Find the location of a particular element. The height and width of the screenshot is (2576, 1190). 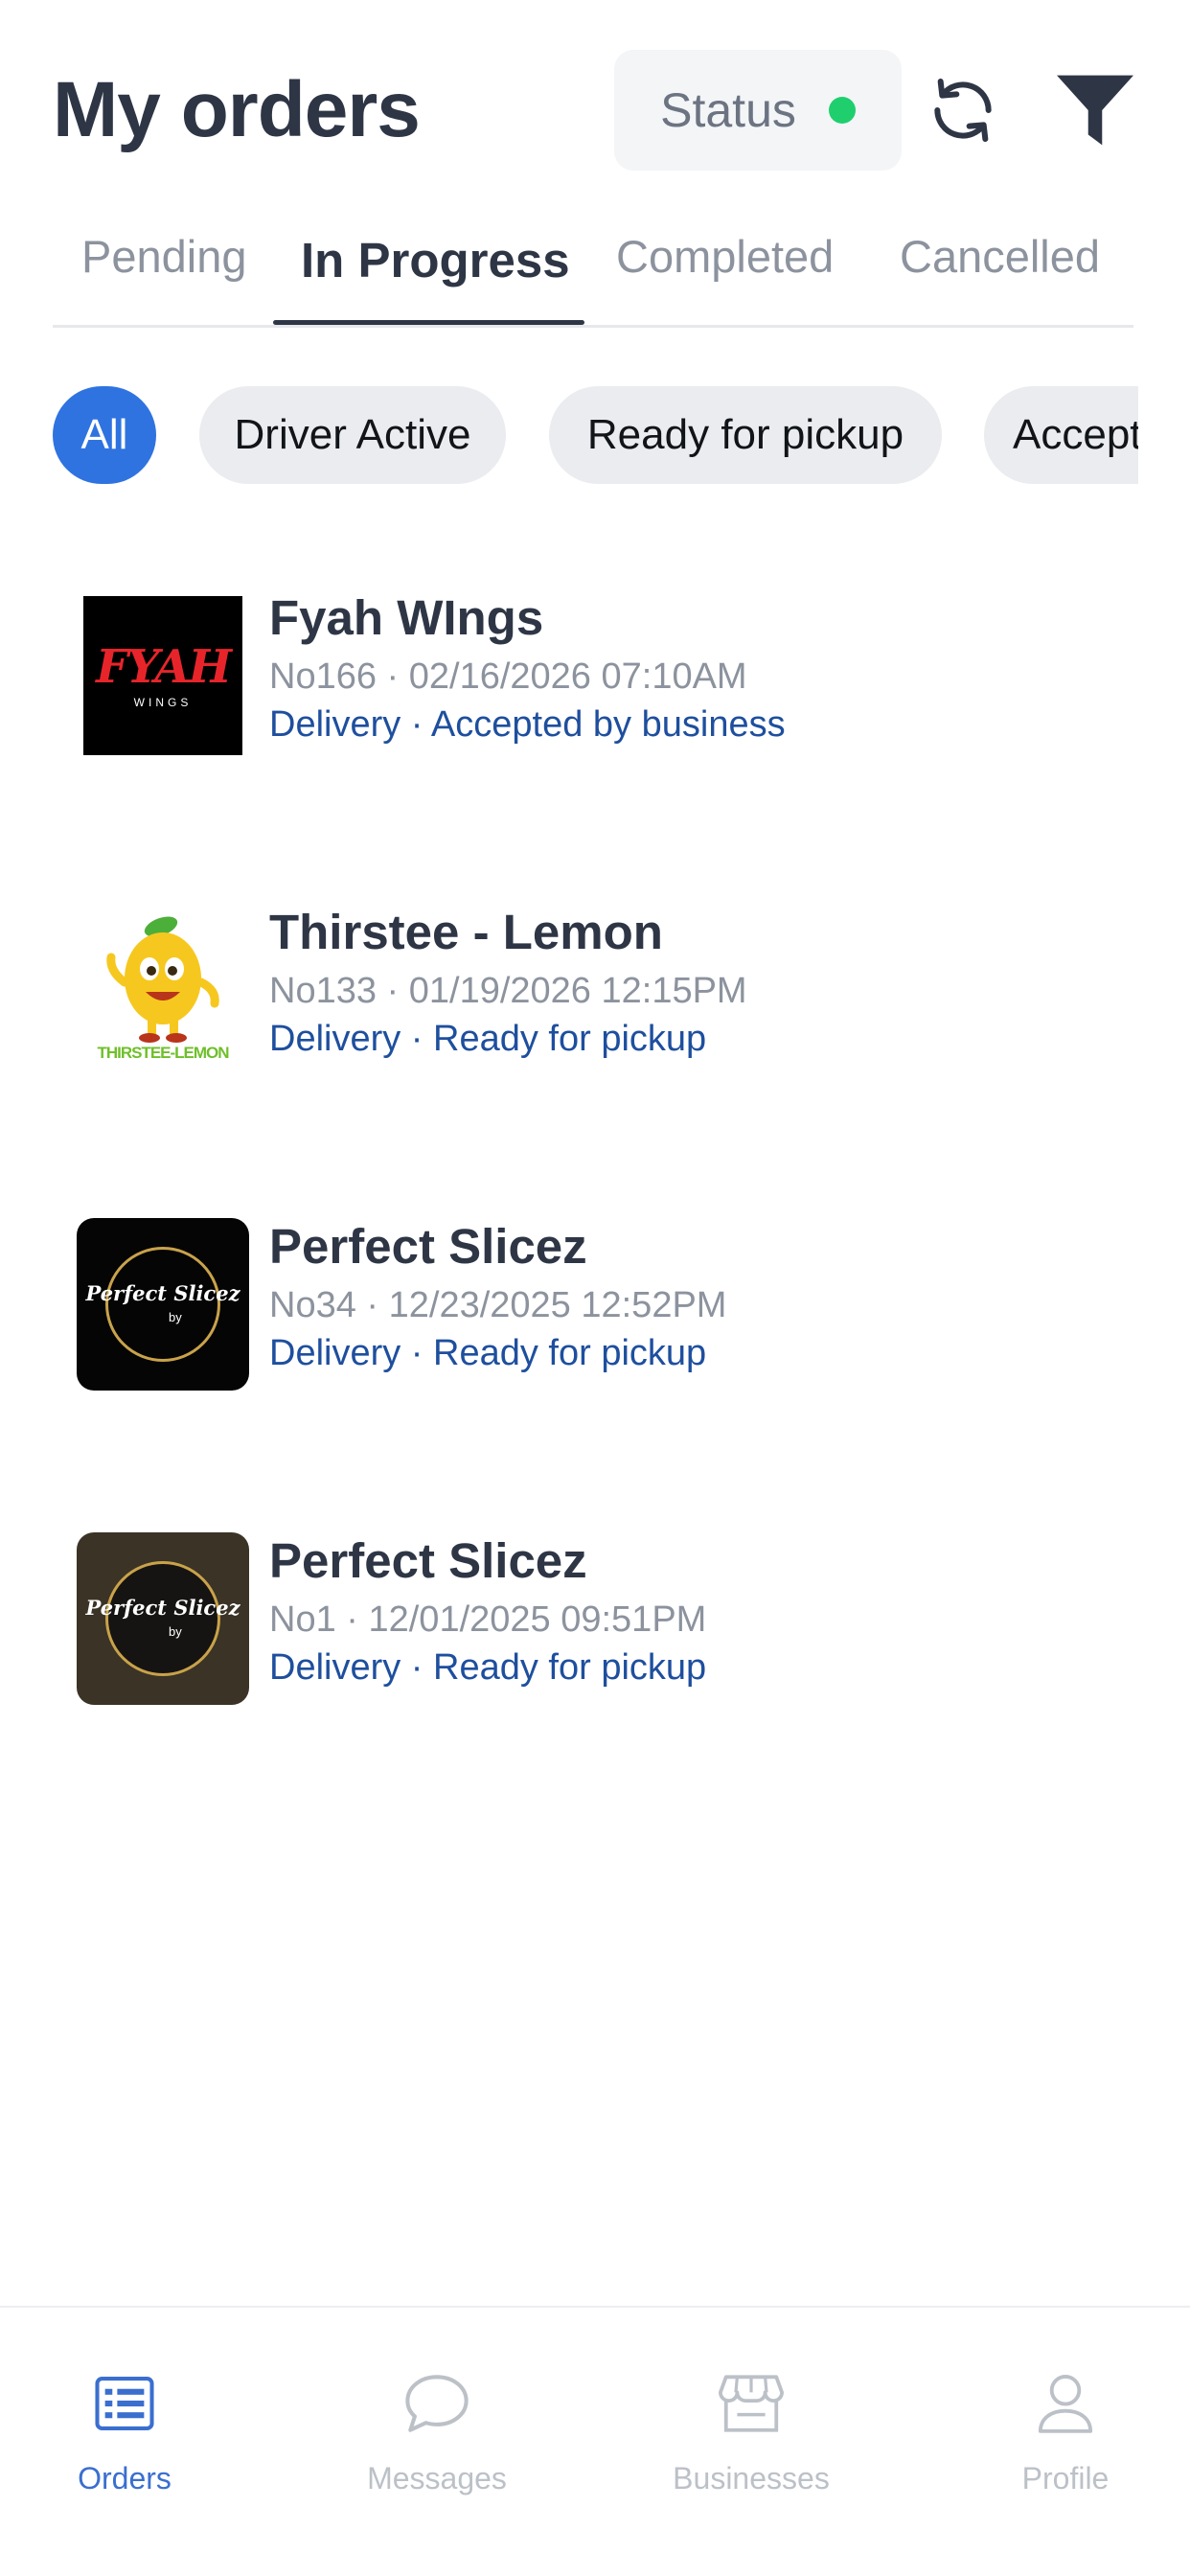

chip-driver-active: Driver Active is located at coordinates (352, 435).